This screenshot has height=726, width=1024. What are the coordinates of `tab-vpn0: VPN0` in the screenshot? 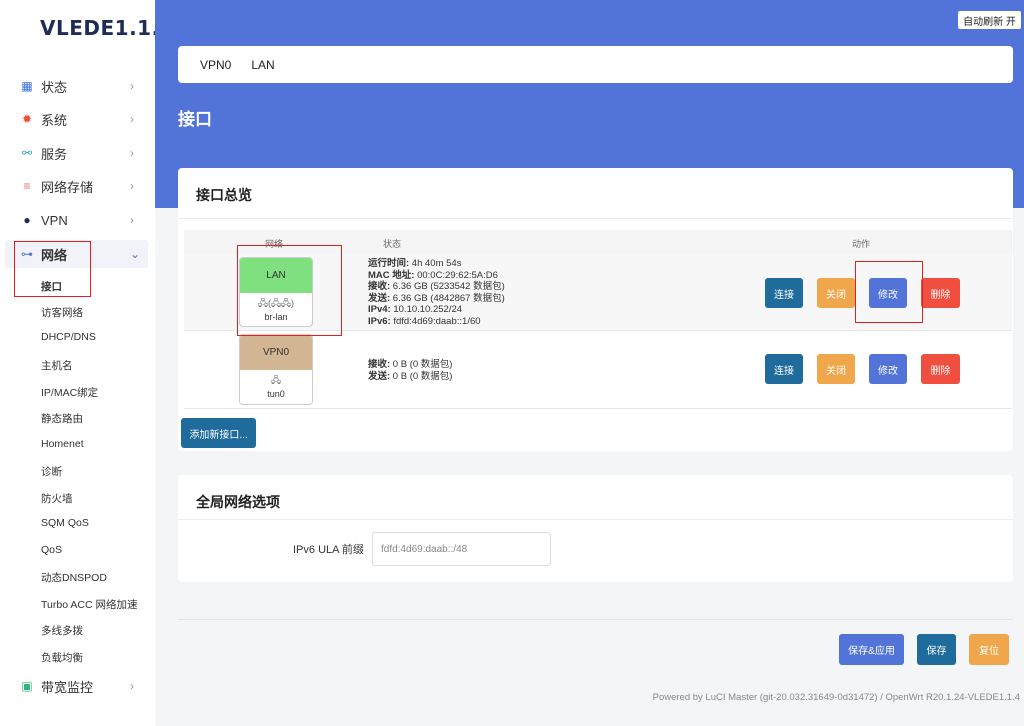 It's located at (215, 65).